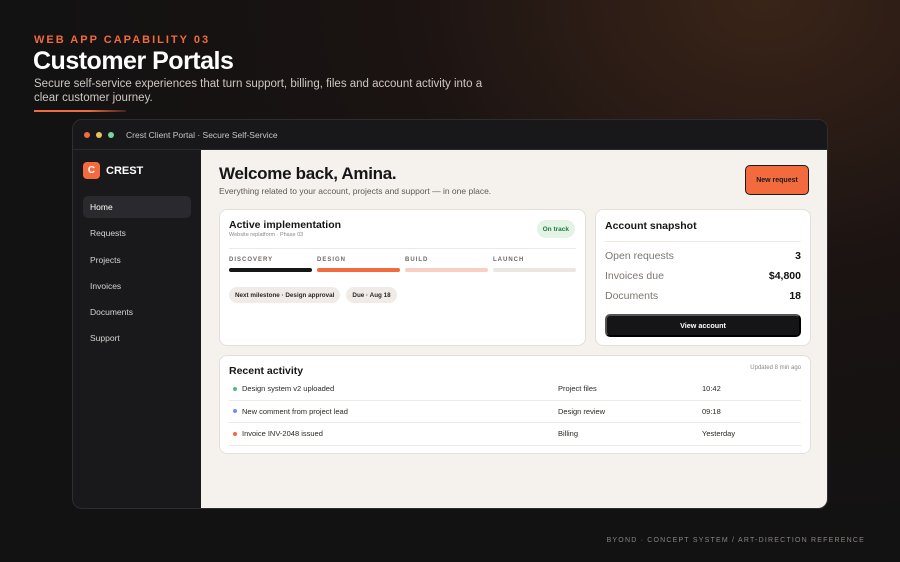 The width and height of the screenshot is (900, 562). Describe the element at coordinates (711, 389) in the screenshot. I see `activity-time: 10:42` at that location.